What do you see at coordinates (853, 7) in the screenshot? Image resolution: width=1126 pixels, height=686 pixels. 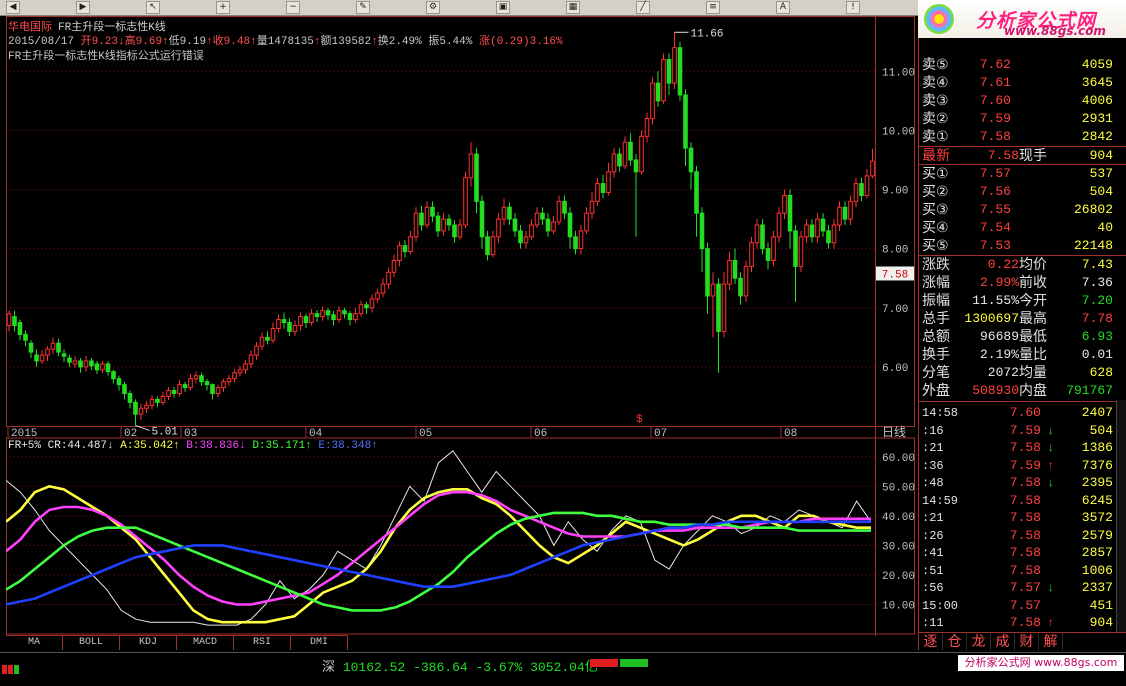 I see `alert-icon: !` at bounding box center [853, 7].